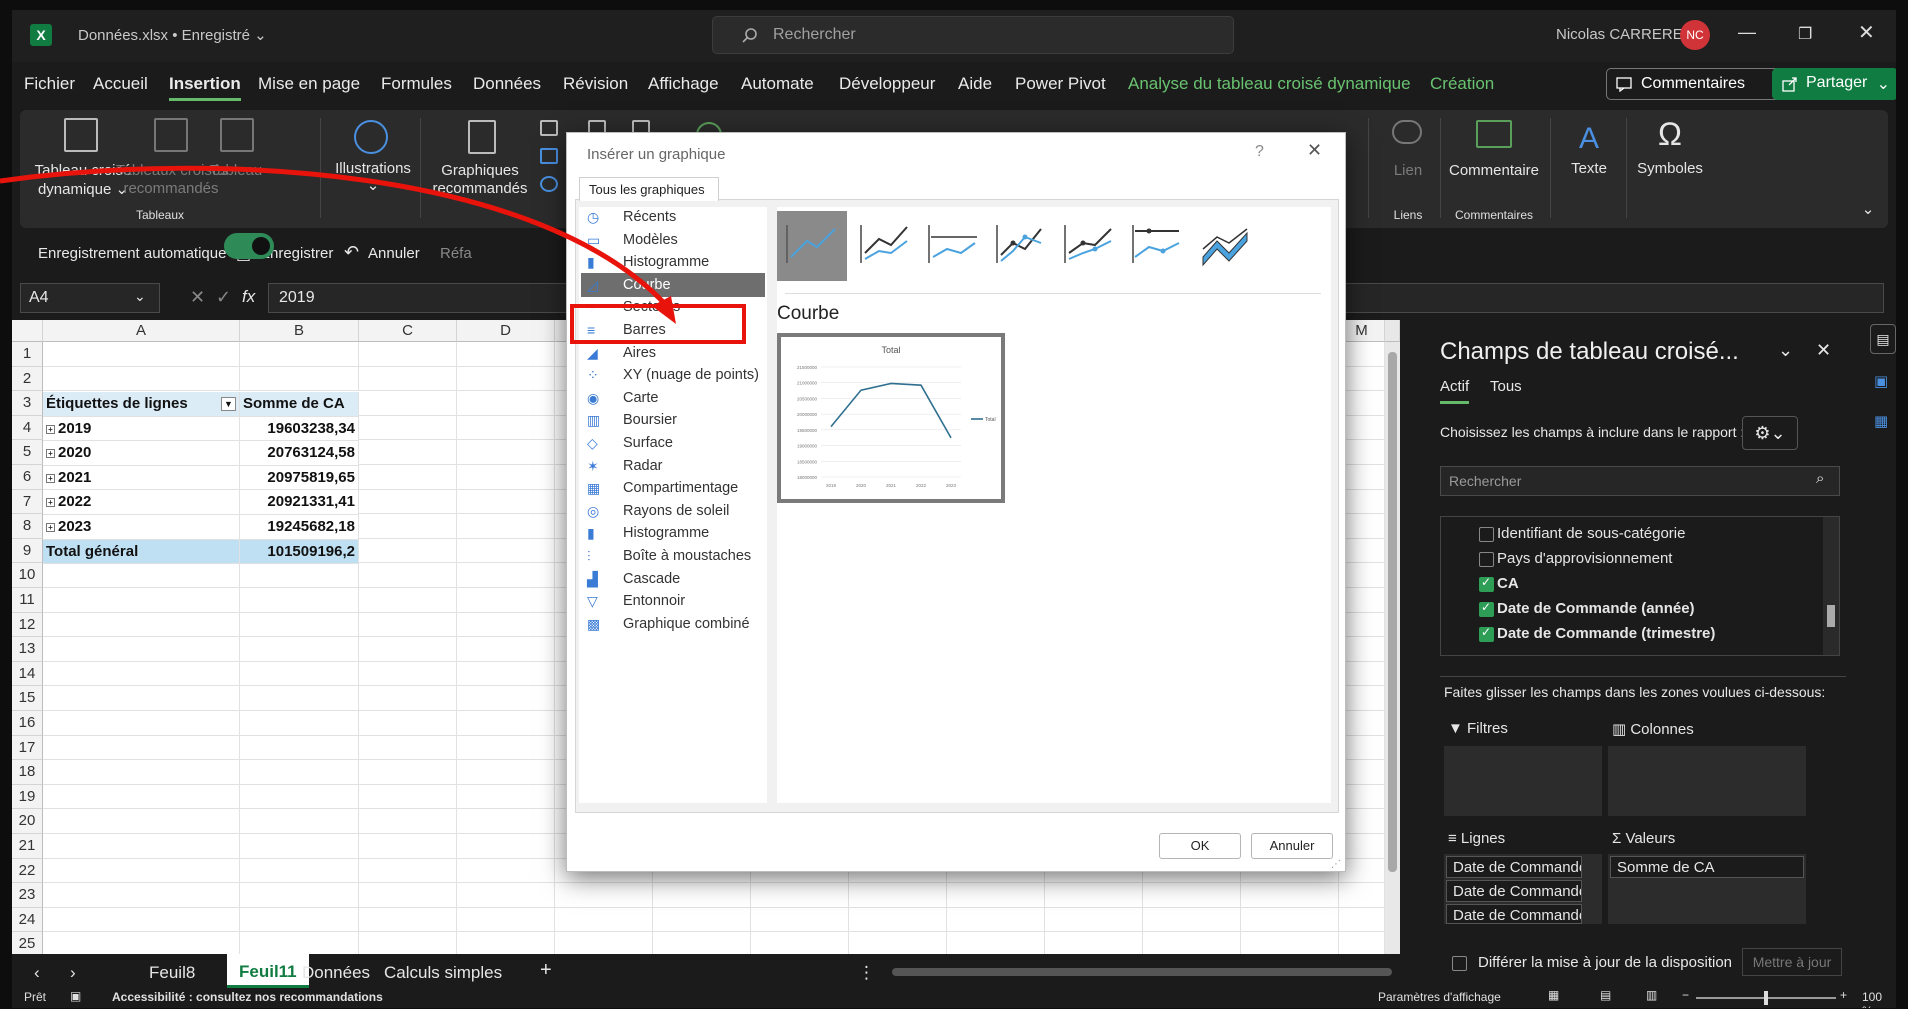 The image size is (1908, 1009). Describe the element at coordinates (664, 310) in the screenshot. I see `arrow-head` at that location.